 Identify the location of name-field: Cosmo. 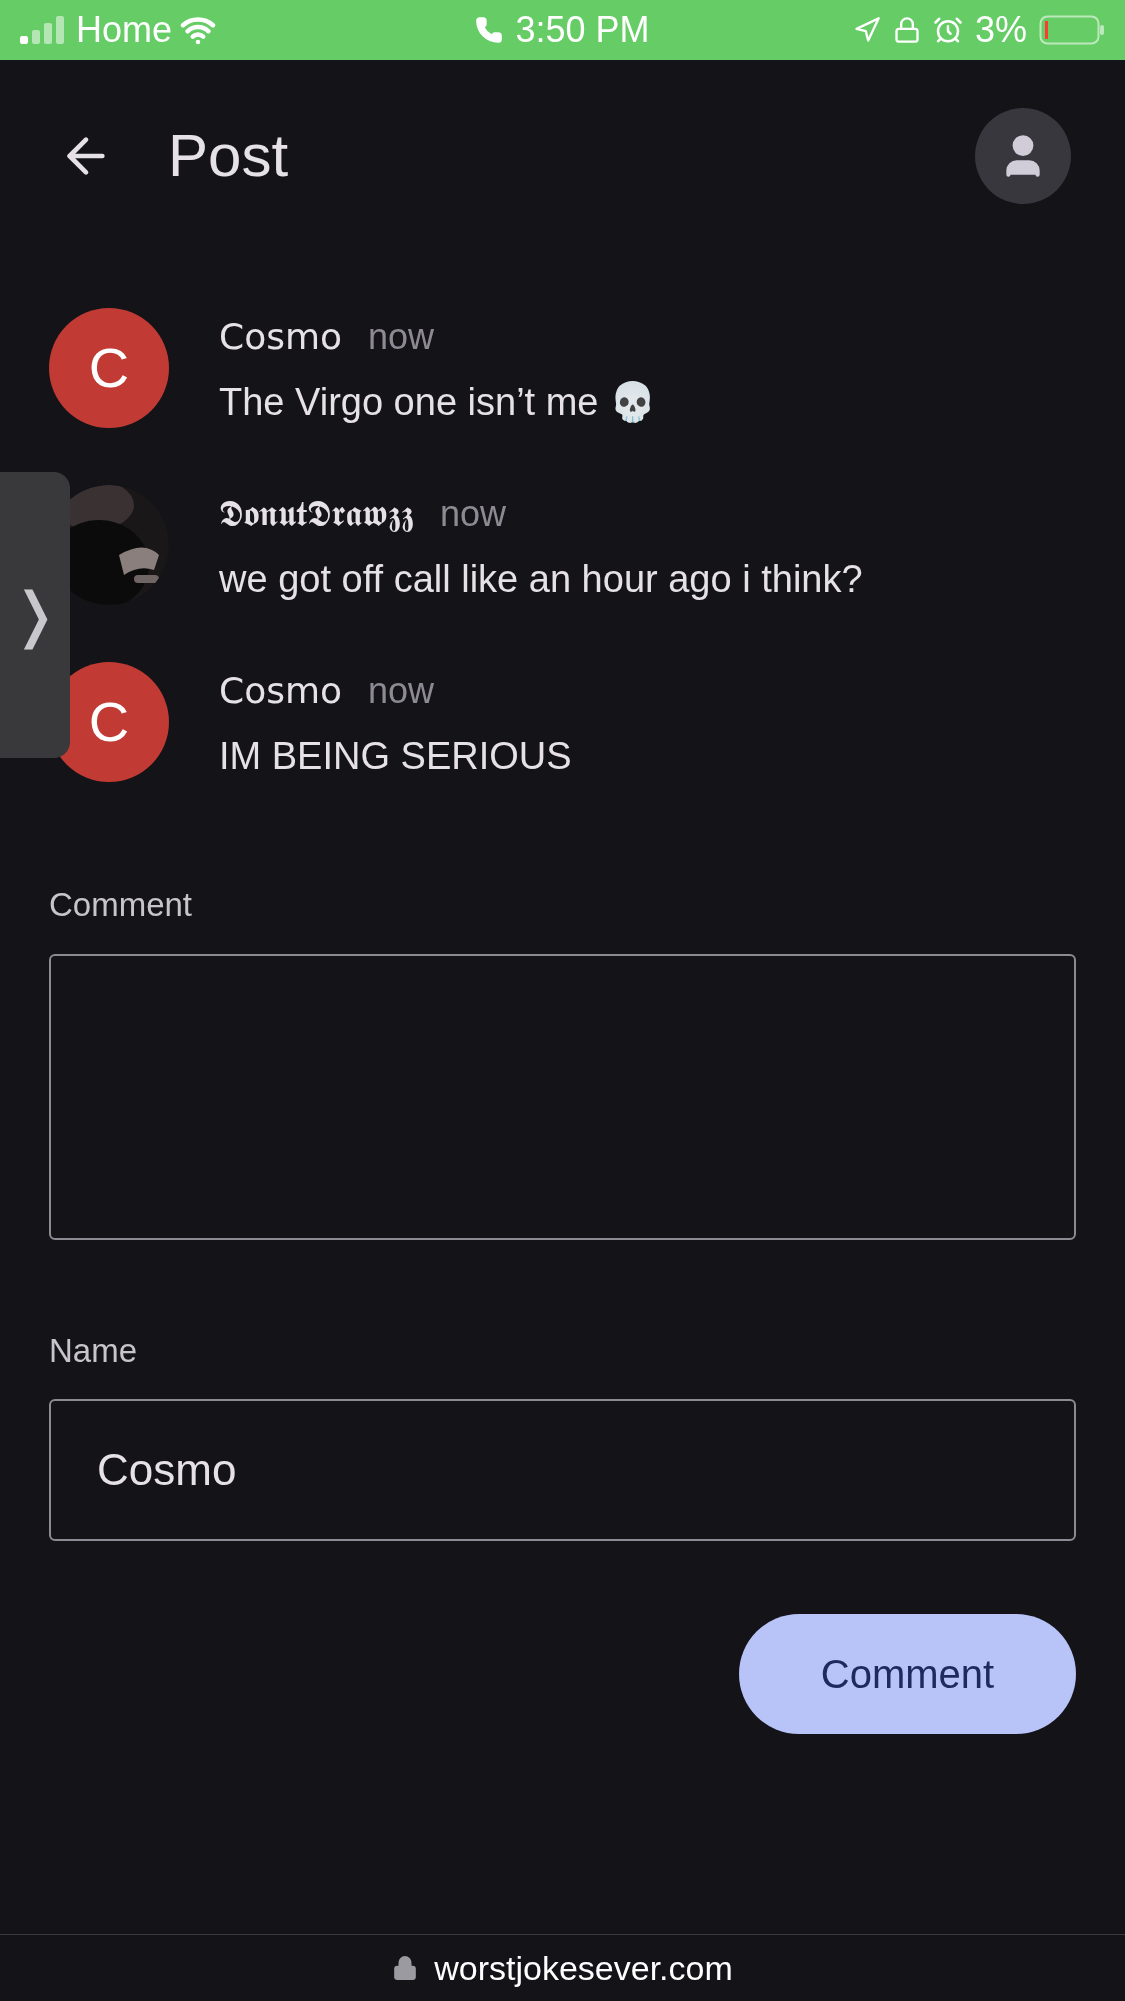
(562, 1470).